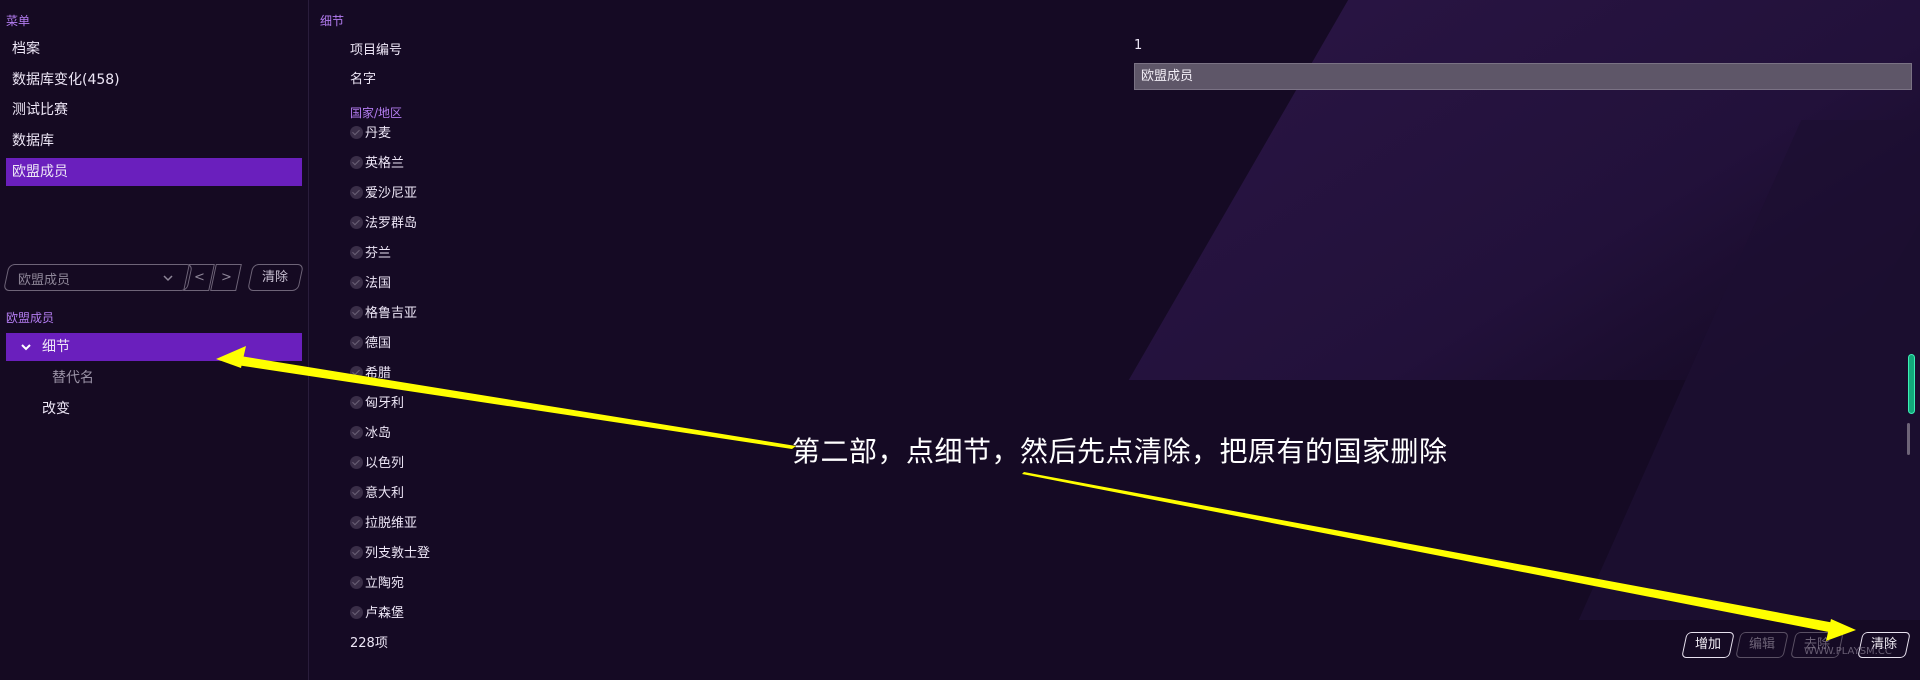 The height and width of the screenshot is (680, 1920). Describe the element at coordinates (398, 553) in the screenshot. I see `country-name: 列支敦士登` at that location.